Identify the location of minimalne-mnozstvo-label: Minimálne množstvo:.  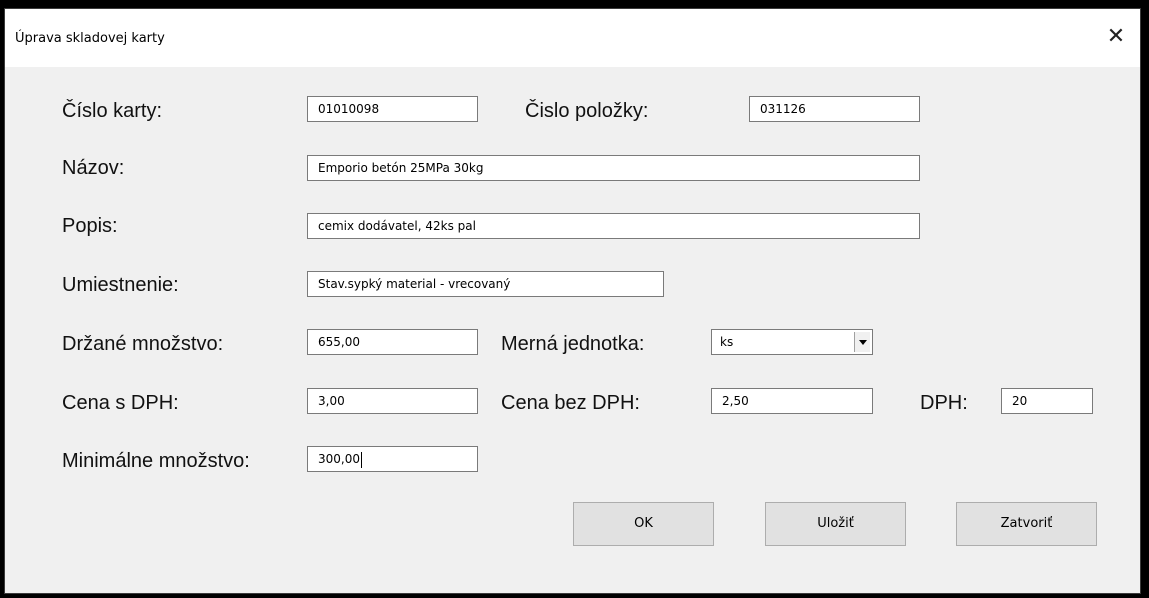
(156, 461).